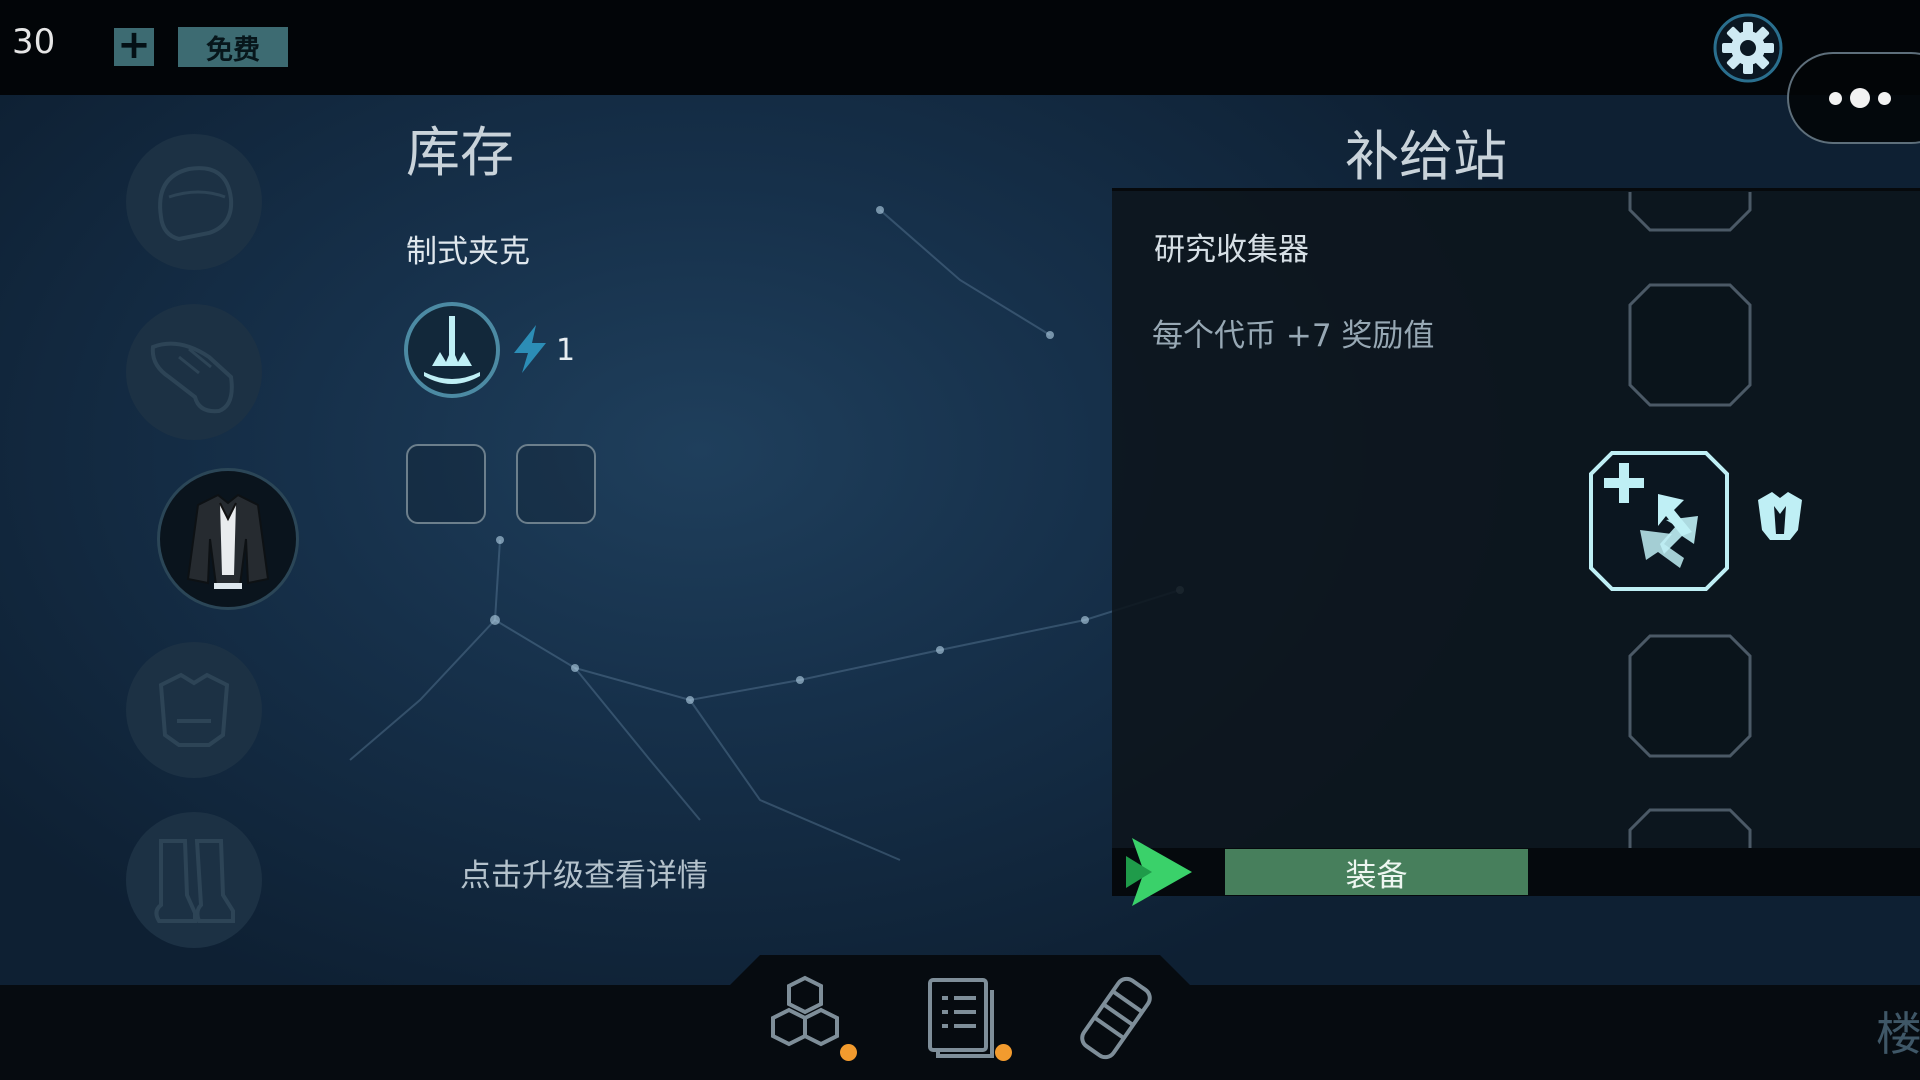  I want to click on canister-icon, so click(1116, 1018).